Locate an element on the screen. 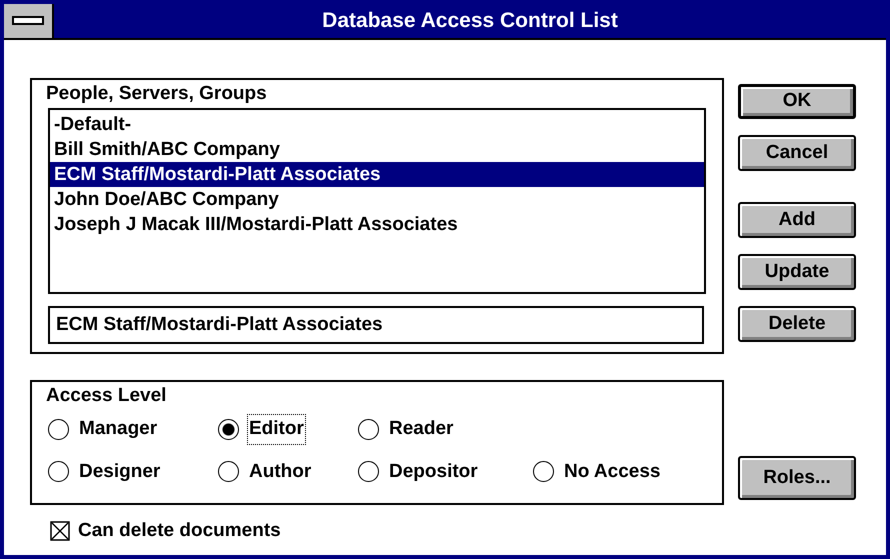  dialog-button: Cancel is located at coordinates (797, 153).